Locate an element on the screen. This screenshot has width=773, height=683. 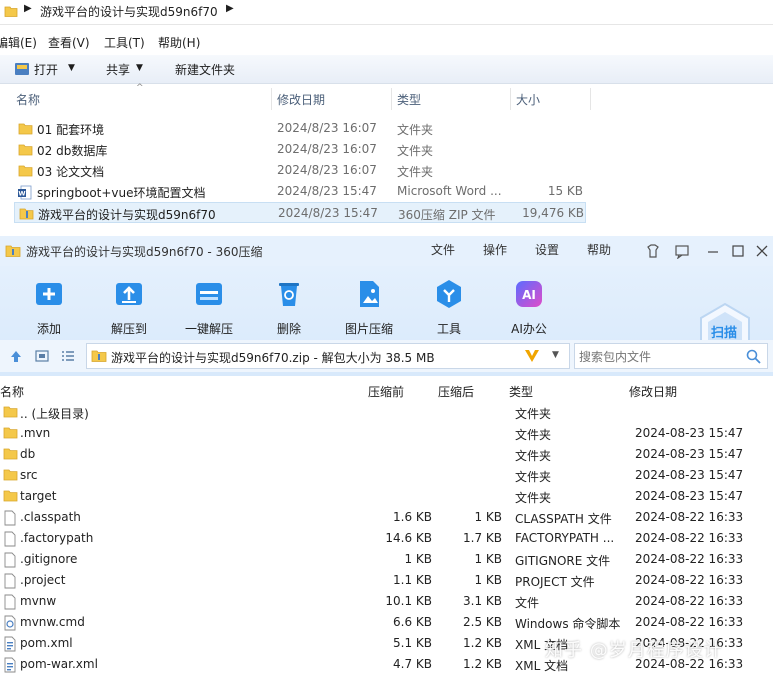
close-icon is located at coordinates (762, 251).